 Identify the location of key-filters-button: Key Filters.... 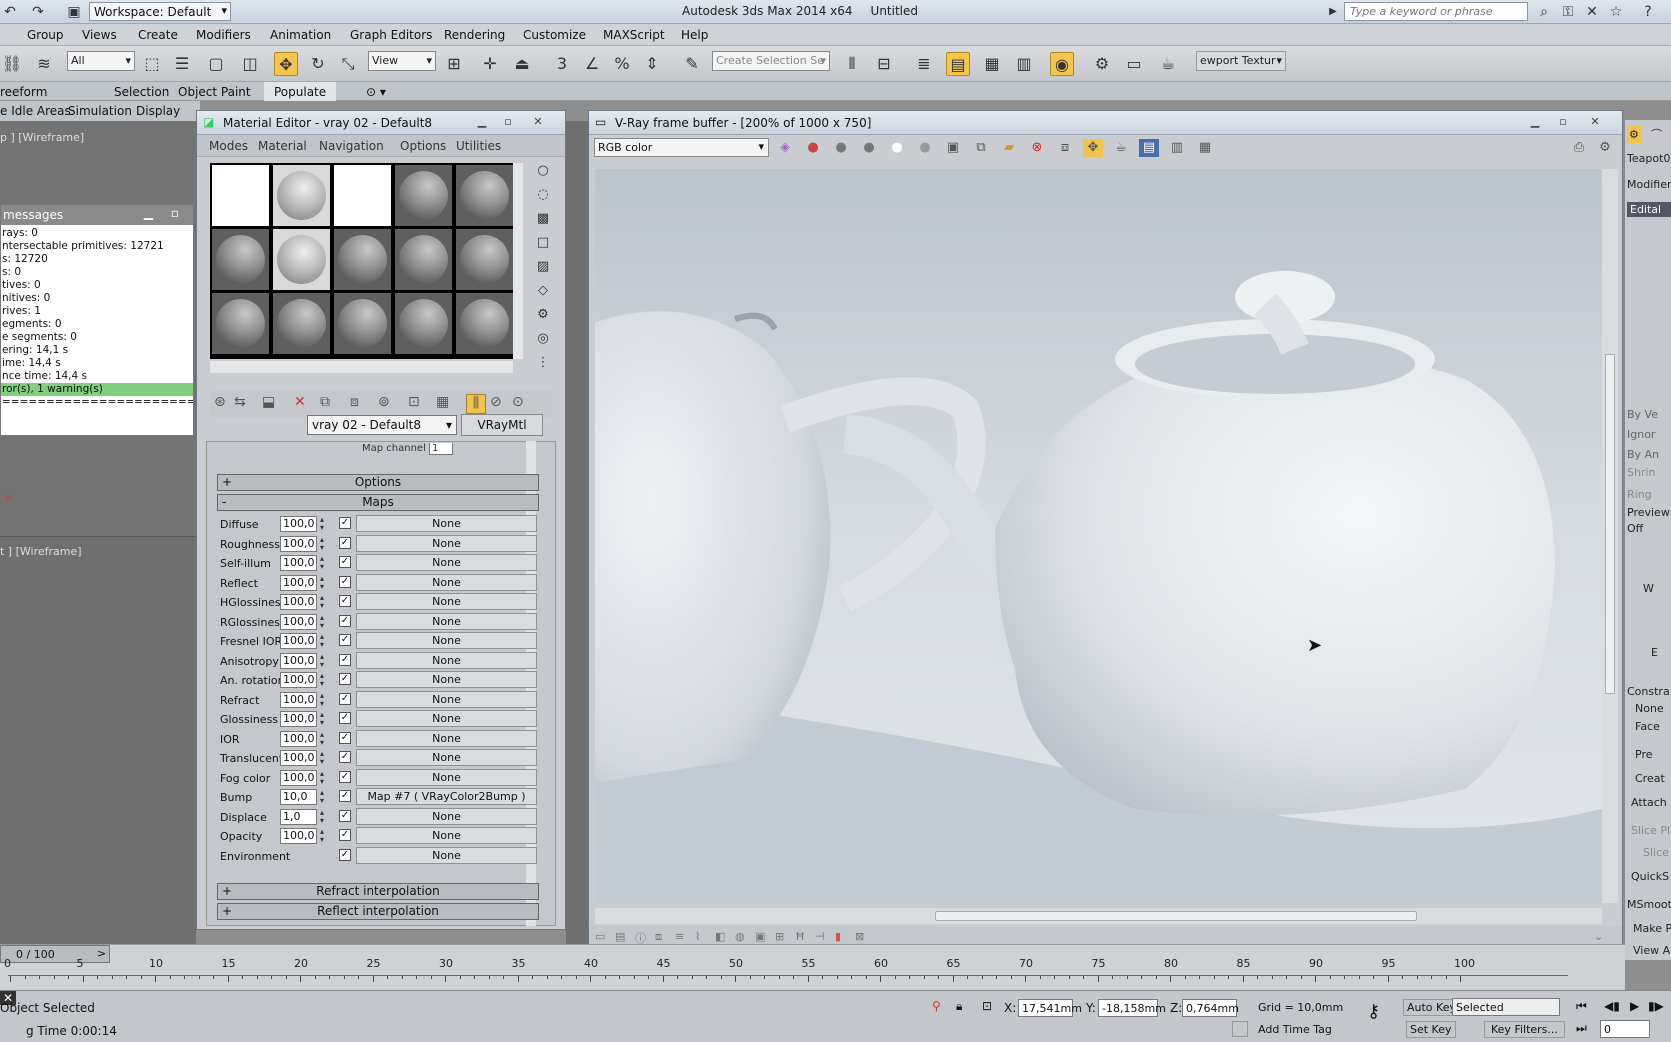
(1524, 1029).